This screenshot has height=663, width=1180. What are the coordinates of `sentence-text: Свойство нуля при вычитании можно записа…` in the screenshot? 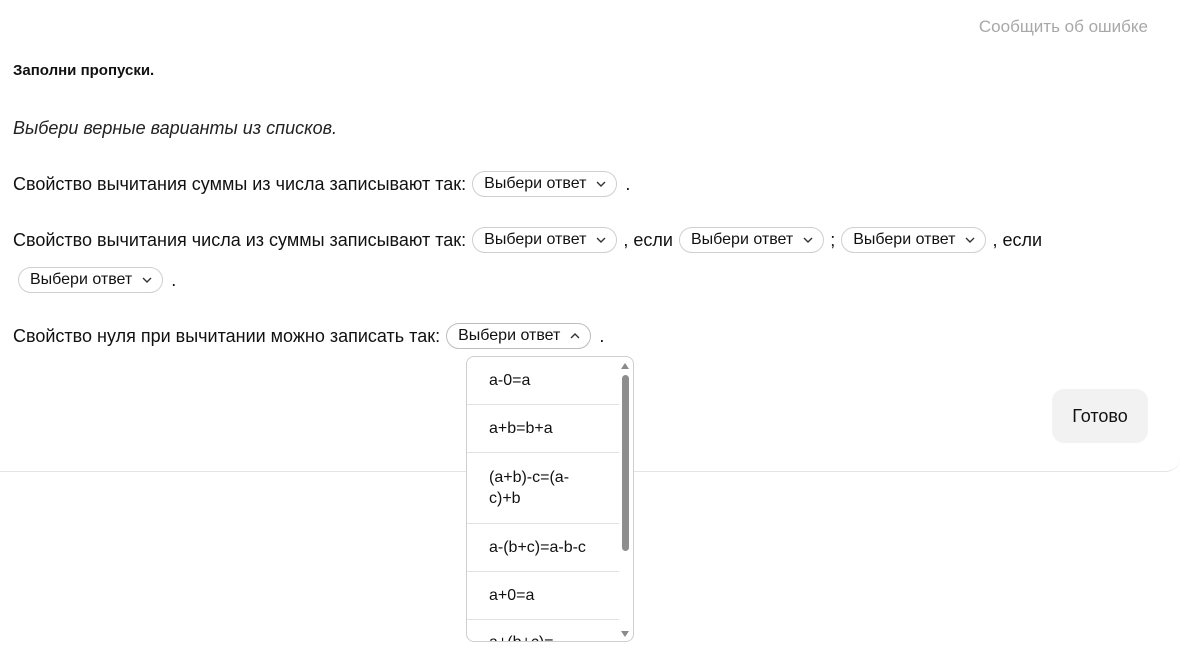 It's located at (227, 335).